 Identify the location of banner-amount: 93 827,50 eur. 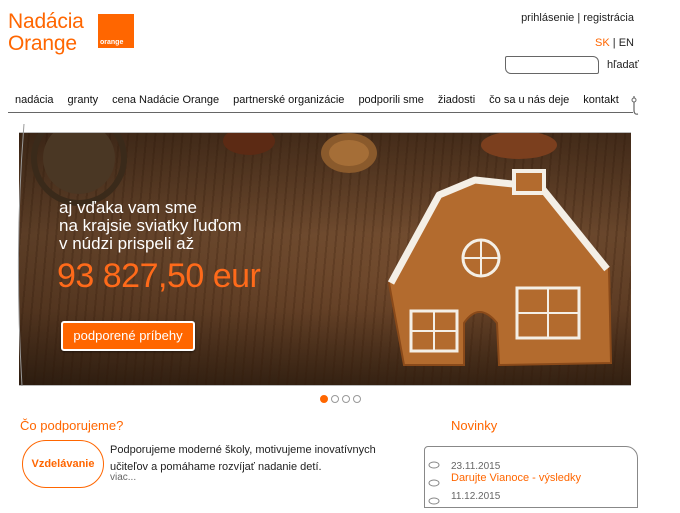
(159, 276).